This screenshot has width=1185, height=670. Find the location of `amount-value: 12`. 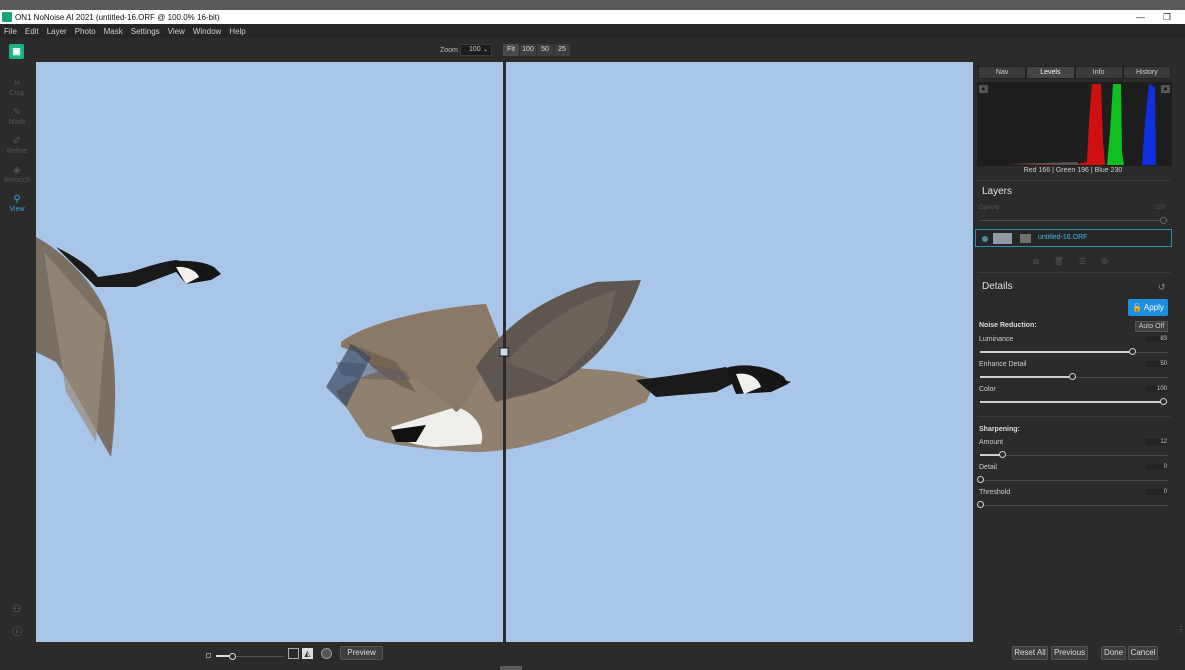

amount-value: 12 is located at coordinates (1156, 442).